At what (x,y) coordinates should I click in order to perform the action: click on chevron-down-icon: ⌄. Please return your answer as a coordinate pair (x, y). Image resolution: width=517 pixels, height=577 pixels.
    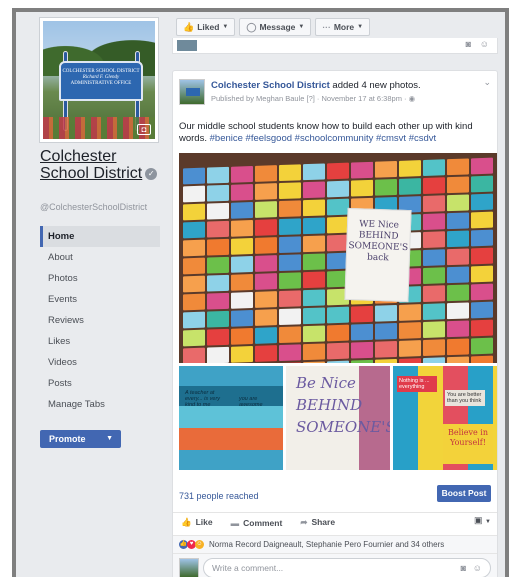
    Looking at the image, I should click on (487, 82).